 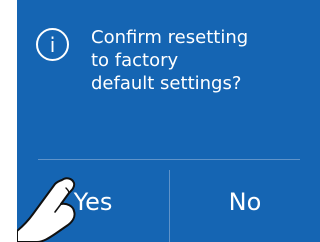 What do you see at coordinates (135, 60) in the screenshot?
I see `message-line-2: to factory` at bounding box center [135, 60].